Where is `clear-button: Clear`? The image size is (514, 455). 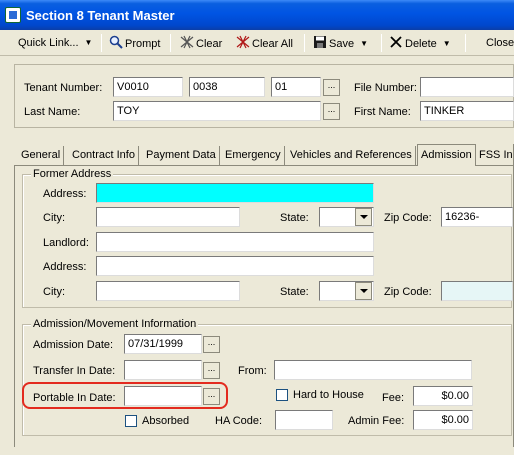 clear-button: Clear is located at coordinates (201, 43).